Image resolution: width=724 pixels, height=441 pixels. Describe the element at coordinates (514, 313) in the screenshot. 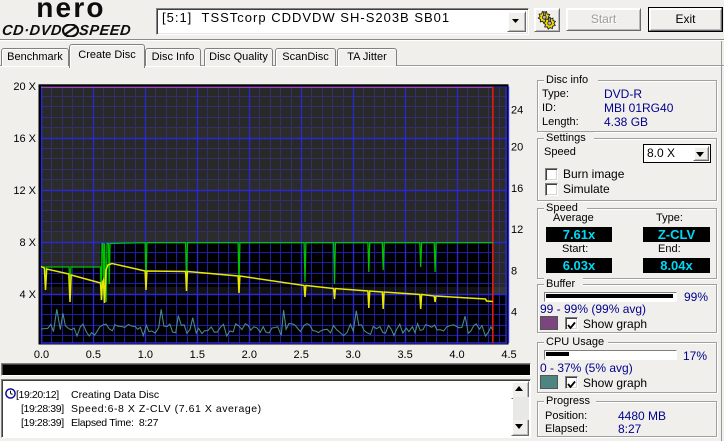

I see `svg-text: 4` at that location.